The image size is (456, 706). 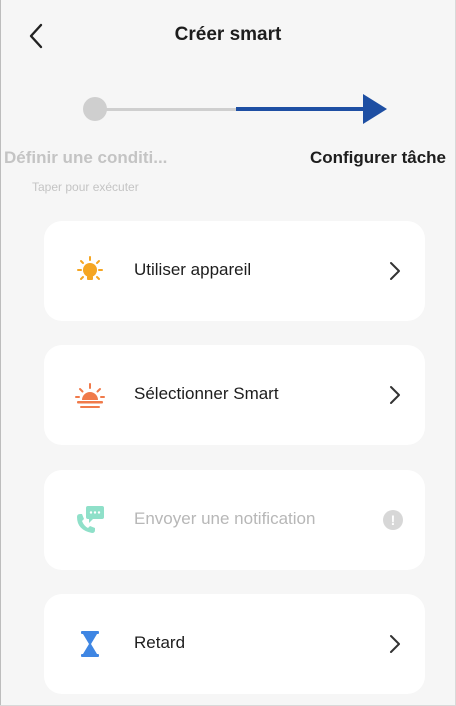 What do you see at coordinates (193, 269) in the screenshot?
I see `action-label: Utiliser appareil` at bounding box center [193, 269].